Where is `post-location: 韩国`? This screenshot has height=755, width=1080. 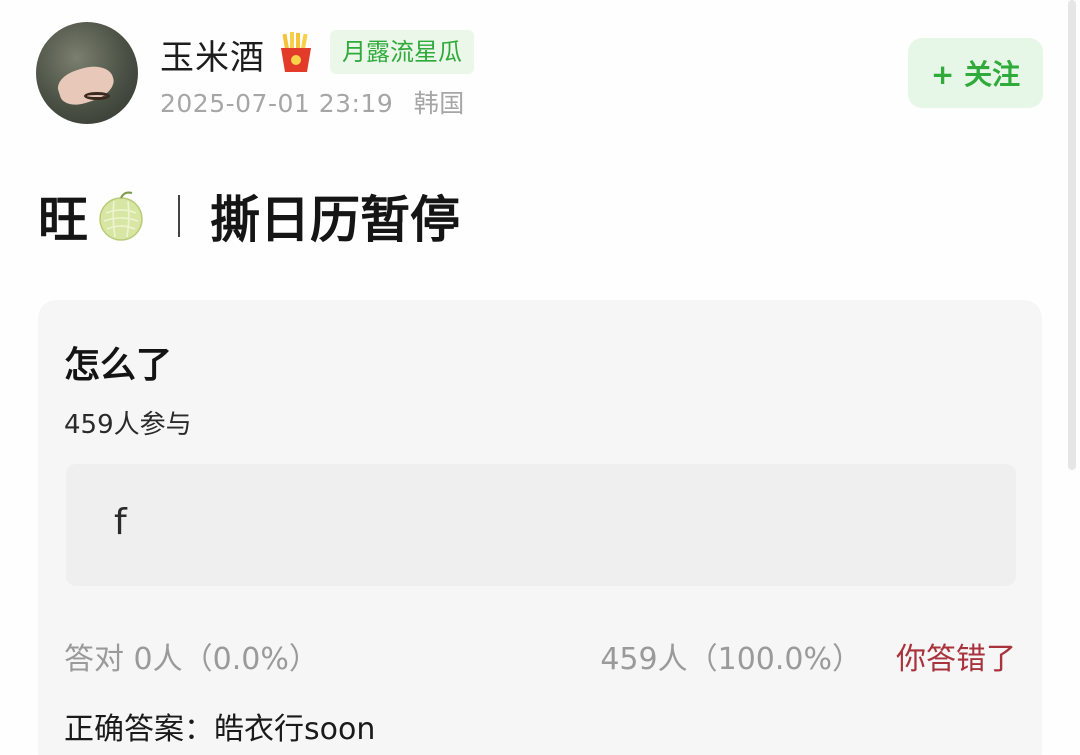
post-location: 韩国 is located at coordinates (439, 103).